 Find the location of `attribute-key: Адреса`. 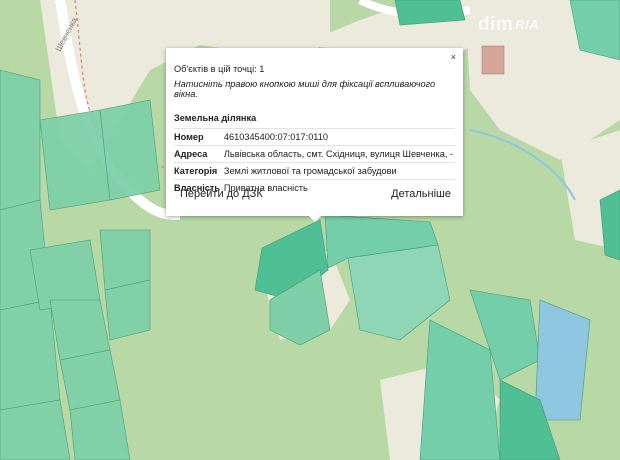

attribute-key: Адреса is located at coordinates (199, 154).